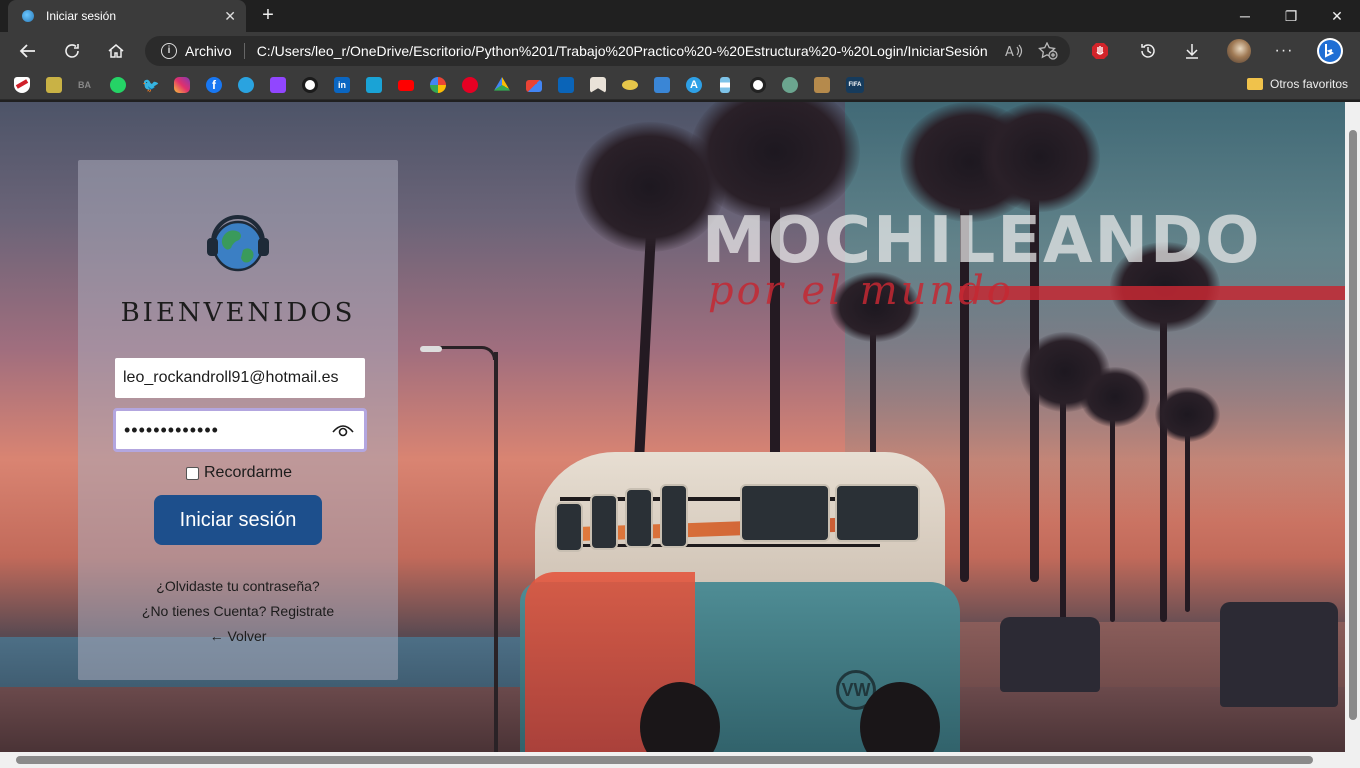 The width and height of the screenshot is (1360, 768). I want to click on palm-trunk, so click(1187, 512).